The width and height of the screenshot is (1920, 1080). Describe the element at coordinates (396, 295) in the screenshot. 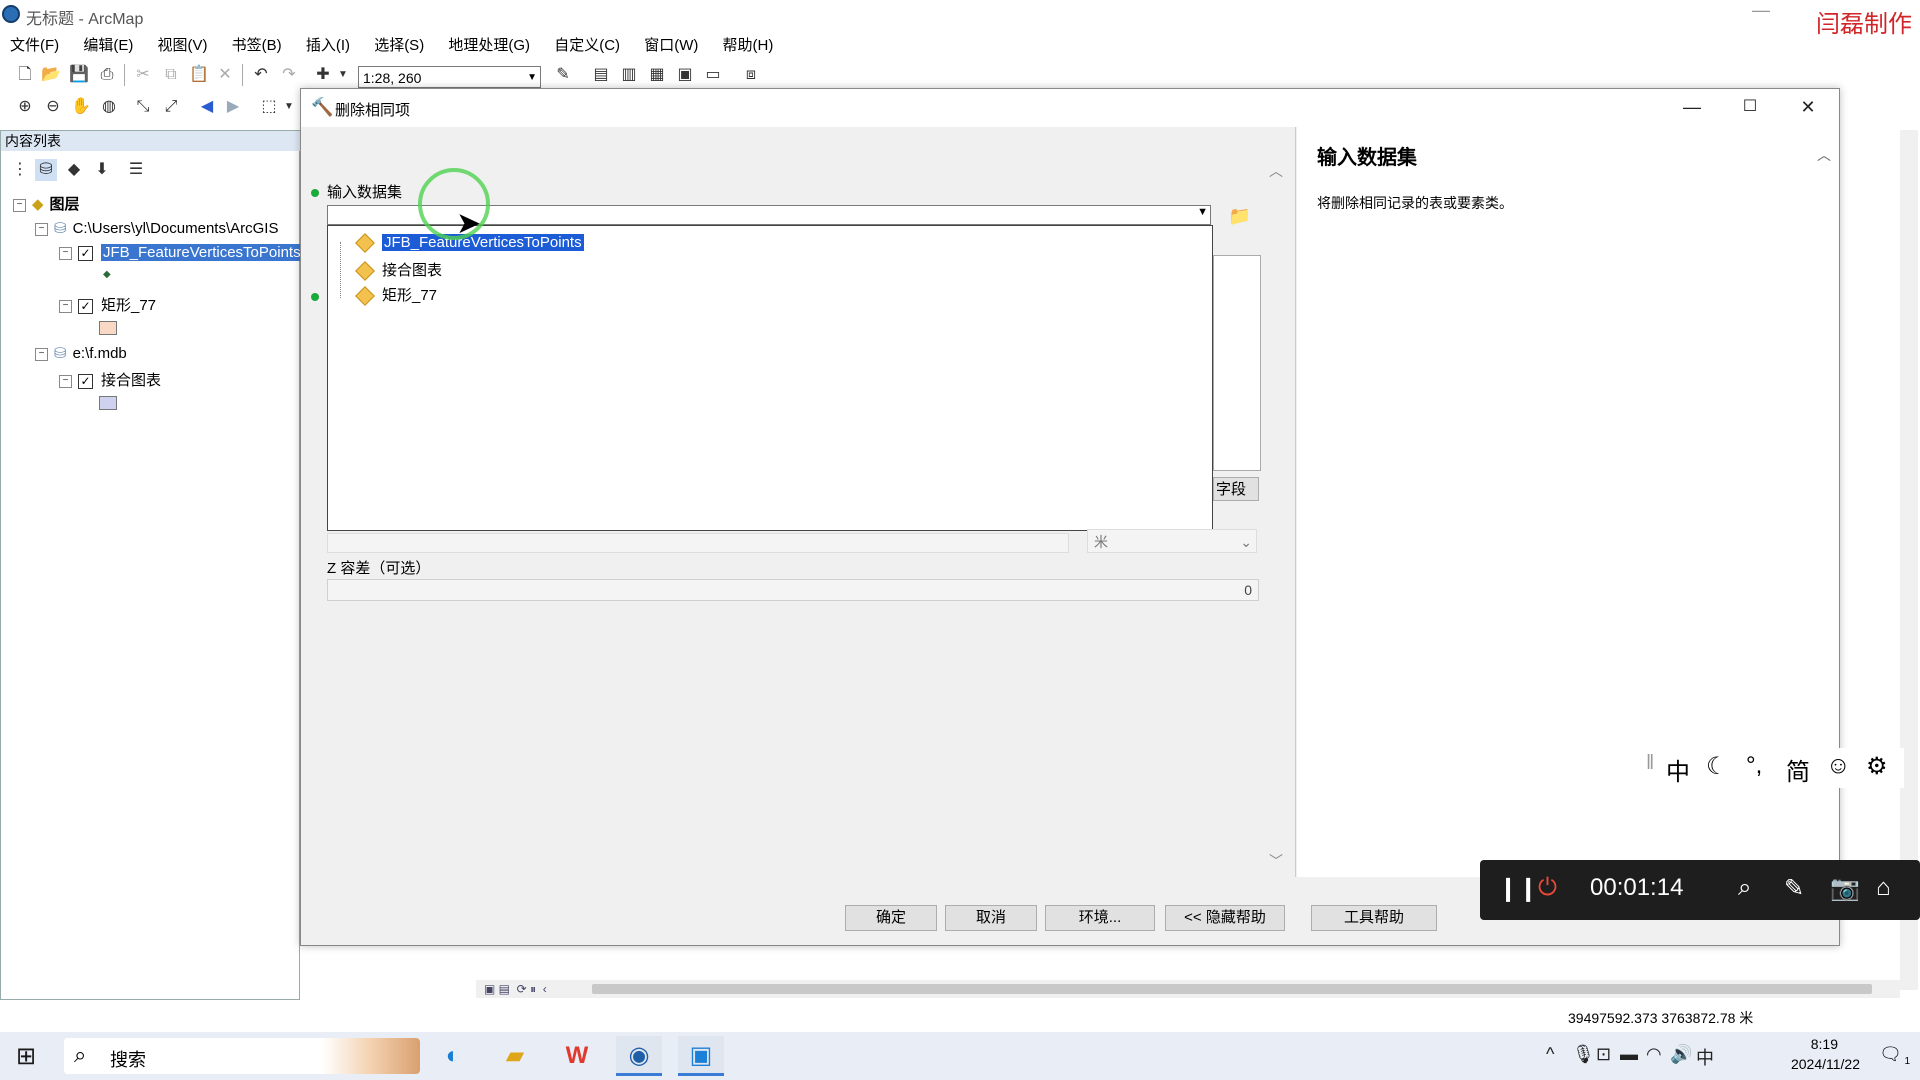

I see `dropdown-item: 矩形_77` at that location.